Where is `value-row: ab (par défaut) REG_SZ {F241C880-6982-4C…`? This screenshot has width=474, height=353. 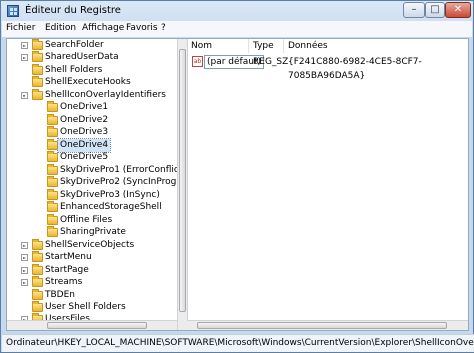 value-row: ab (par défaut) REG_SZ {F241C880-6982-4C… is located at coordinates (327, 68).